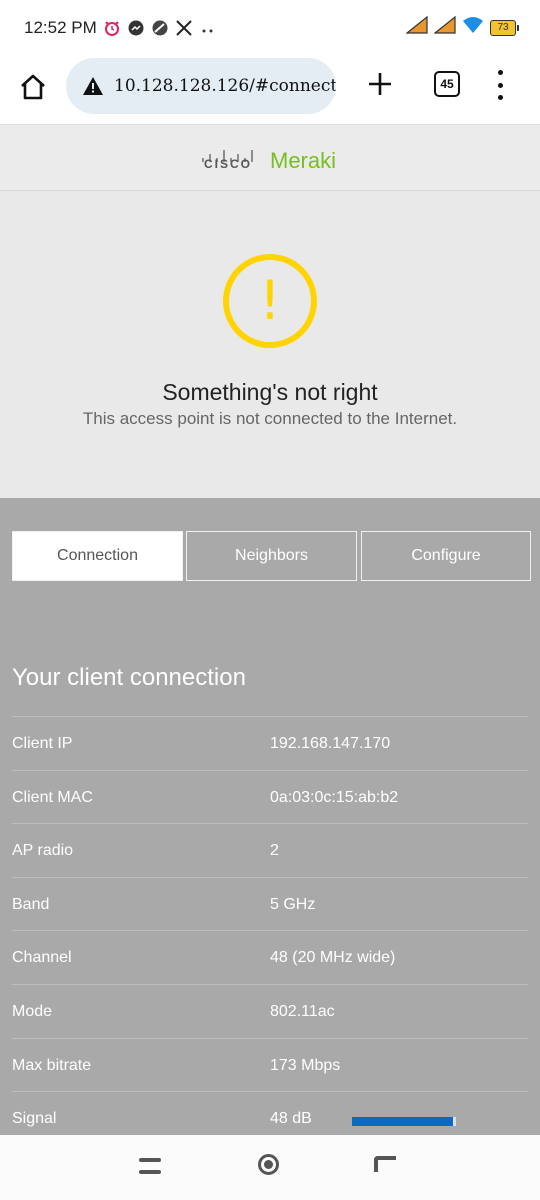  I want to click on table-row: AP radio 2, so click(270, 850).